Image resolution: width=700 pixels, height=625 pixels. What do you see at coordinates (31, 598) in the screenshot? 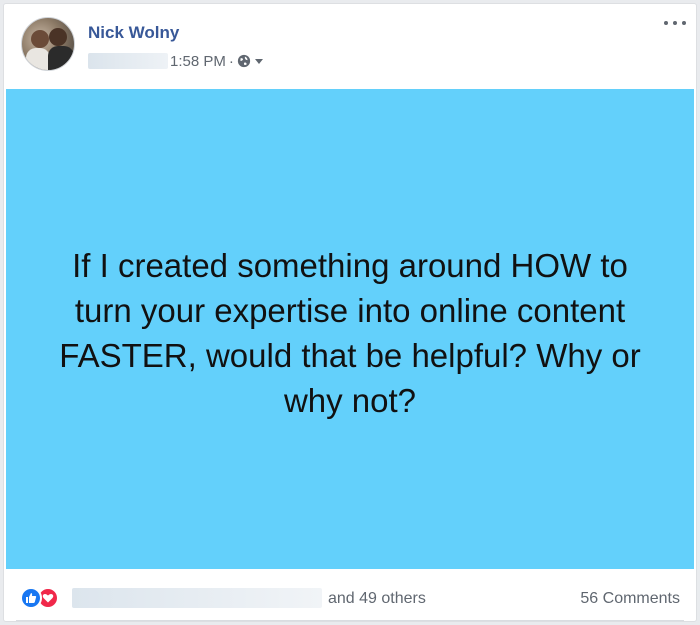
I see `like-reaction-icon` at bounding box center [31, 598].